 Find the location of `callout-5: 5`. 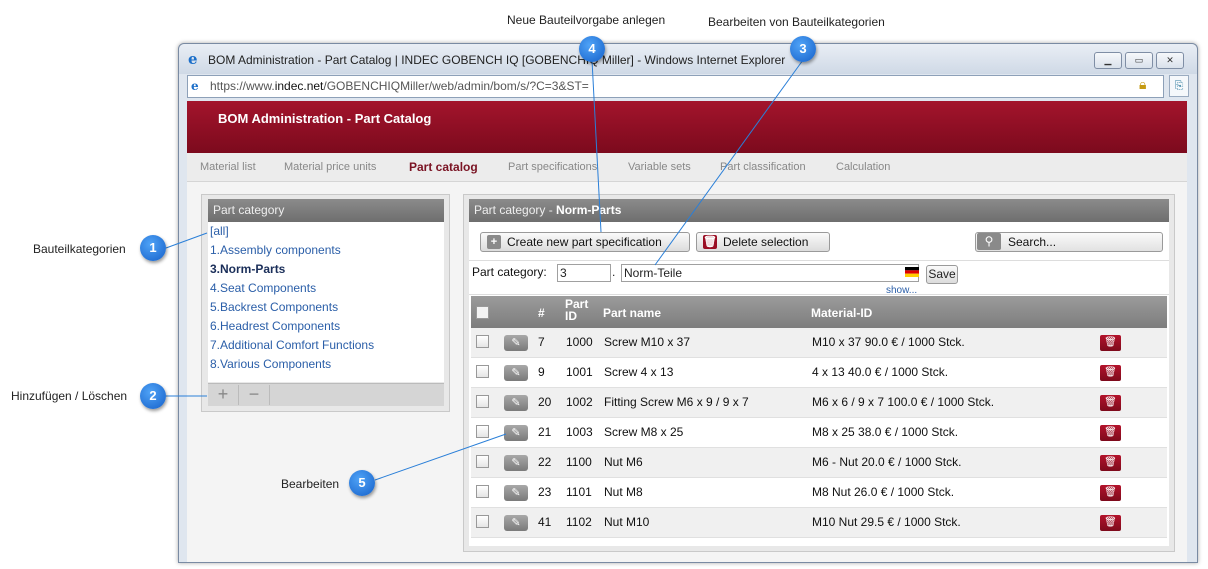

callout-5: 5 is located at coordinates (362, 483).